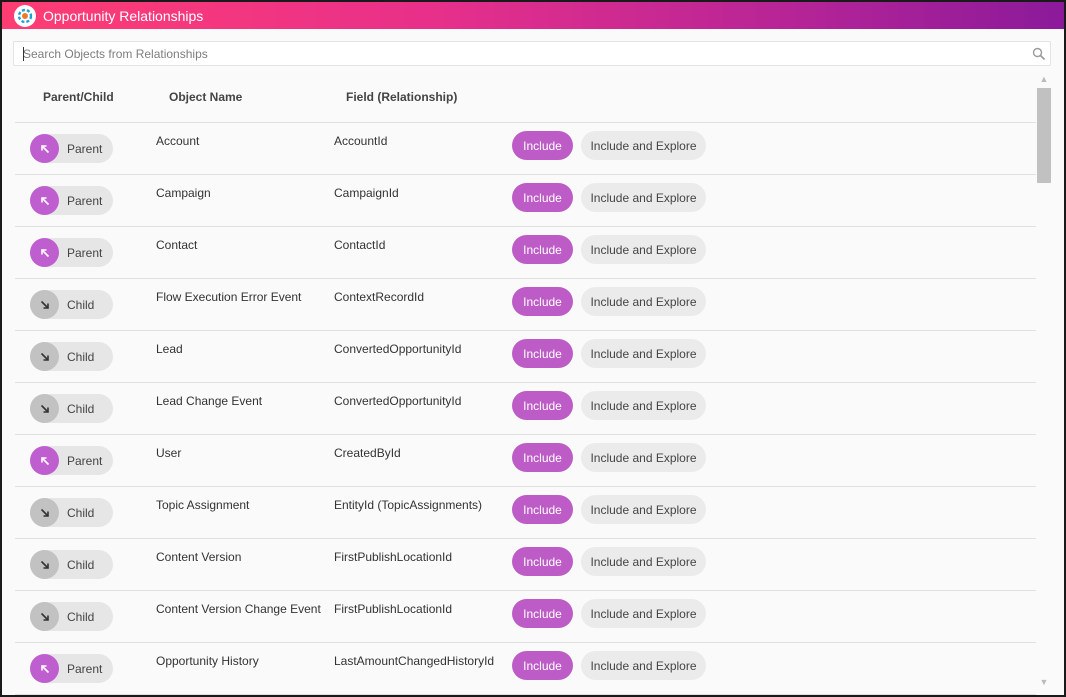  What do you see at coordinates (414, 661) in the screenshot?
I see `relationship-field: LastAmountChangedHistoryId` at bounding box center [414, 661].